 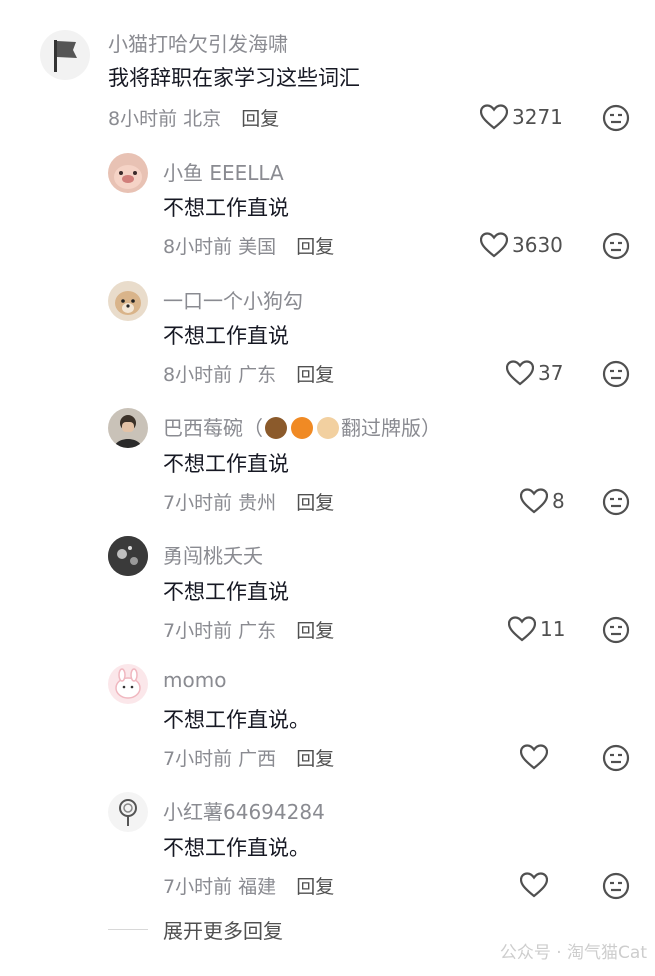 I want to click on like-button: 37, so click(x=534, y=373).